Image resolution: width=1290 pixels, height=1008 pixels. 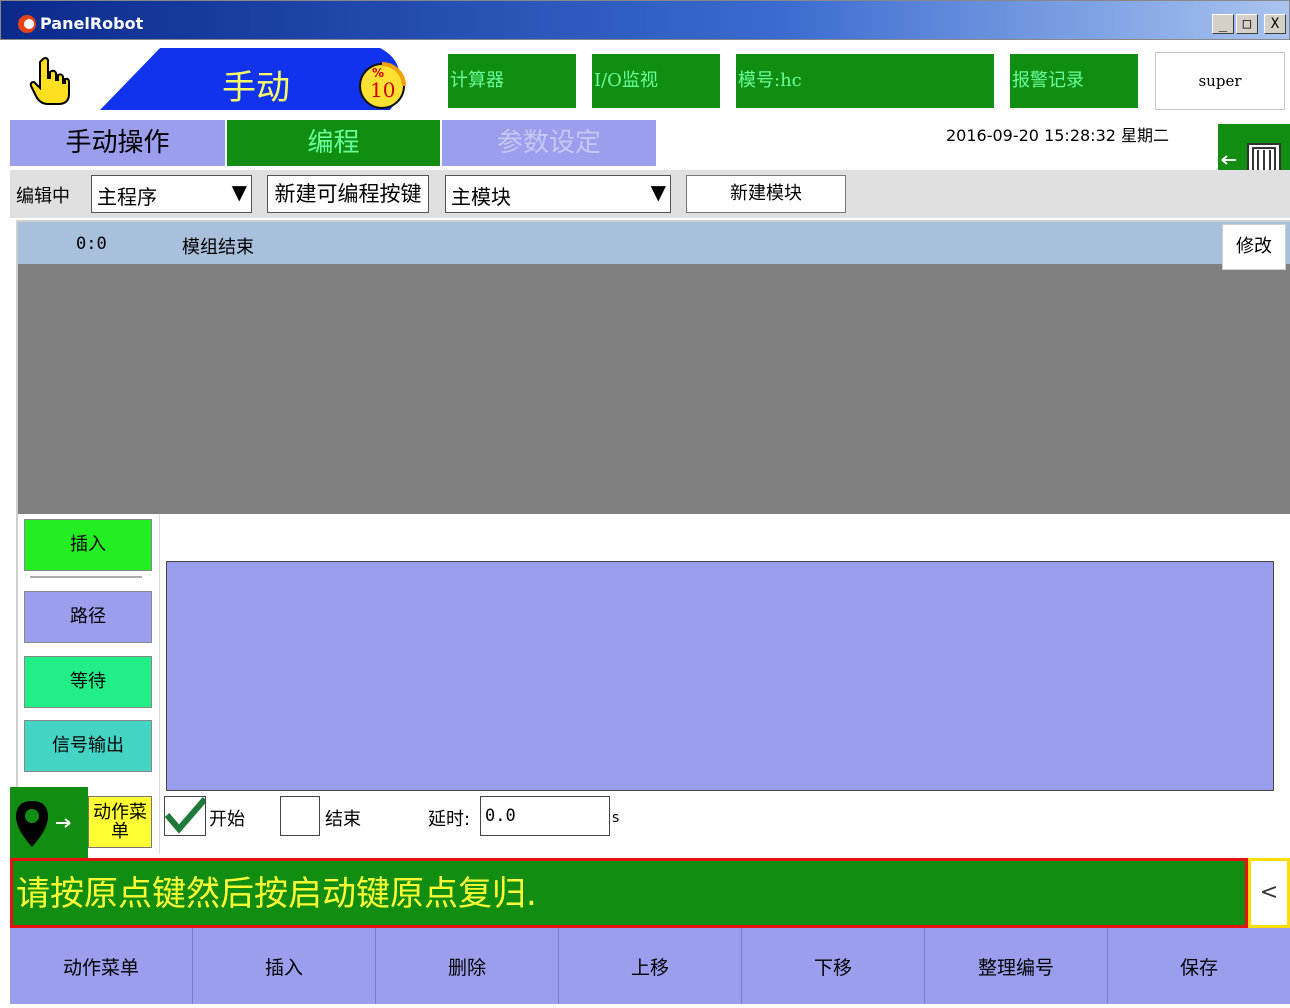 I want to click on program-row-text: 模组结束, so click(x=218, y=247).